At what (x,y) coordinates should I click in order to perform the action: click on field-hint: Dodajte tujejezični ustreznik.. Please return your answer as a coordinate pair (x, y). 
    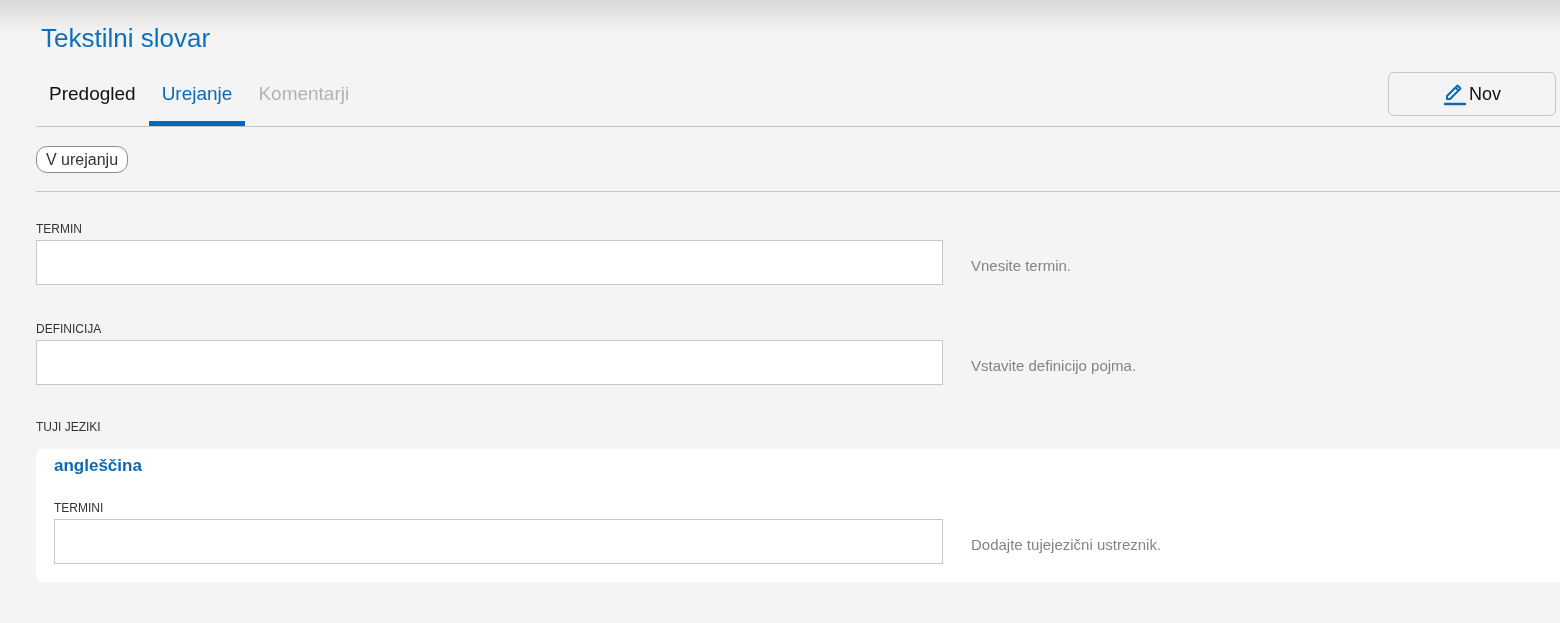
    Looking at the image, I should click on (1066, 544).